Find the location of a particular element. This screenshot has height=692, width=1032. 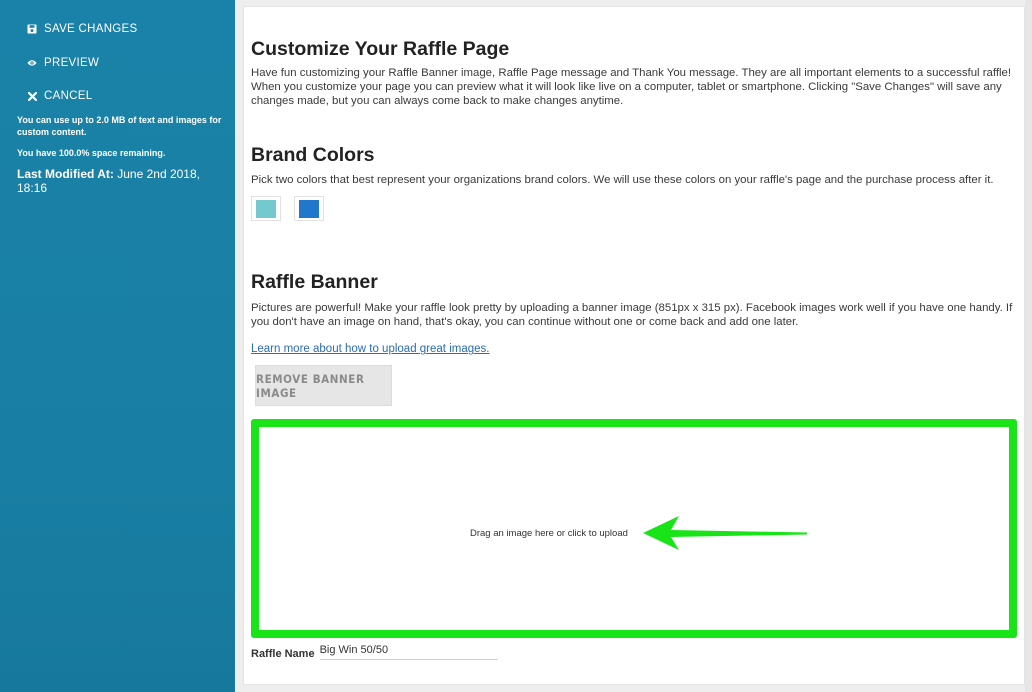

raffle-name-row: Raffle Name is located at coordinates (374, 652).